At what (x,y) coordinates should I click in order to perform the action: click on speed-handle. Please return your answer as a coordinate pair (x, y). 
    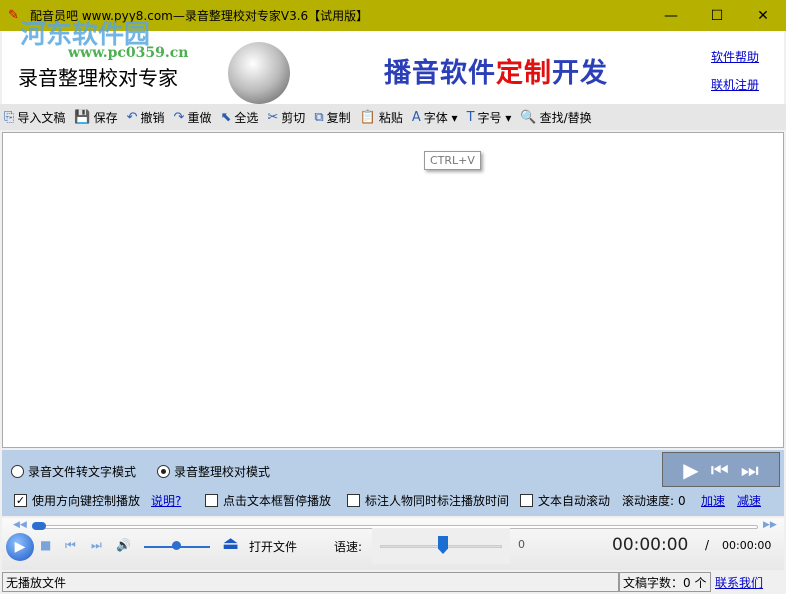
    Looking at the image, I should click on (443, 545).